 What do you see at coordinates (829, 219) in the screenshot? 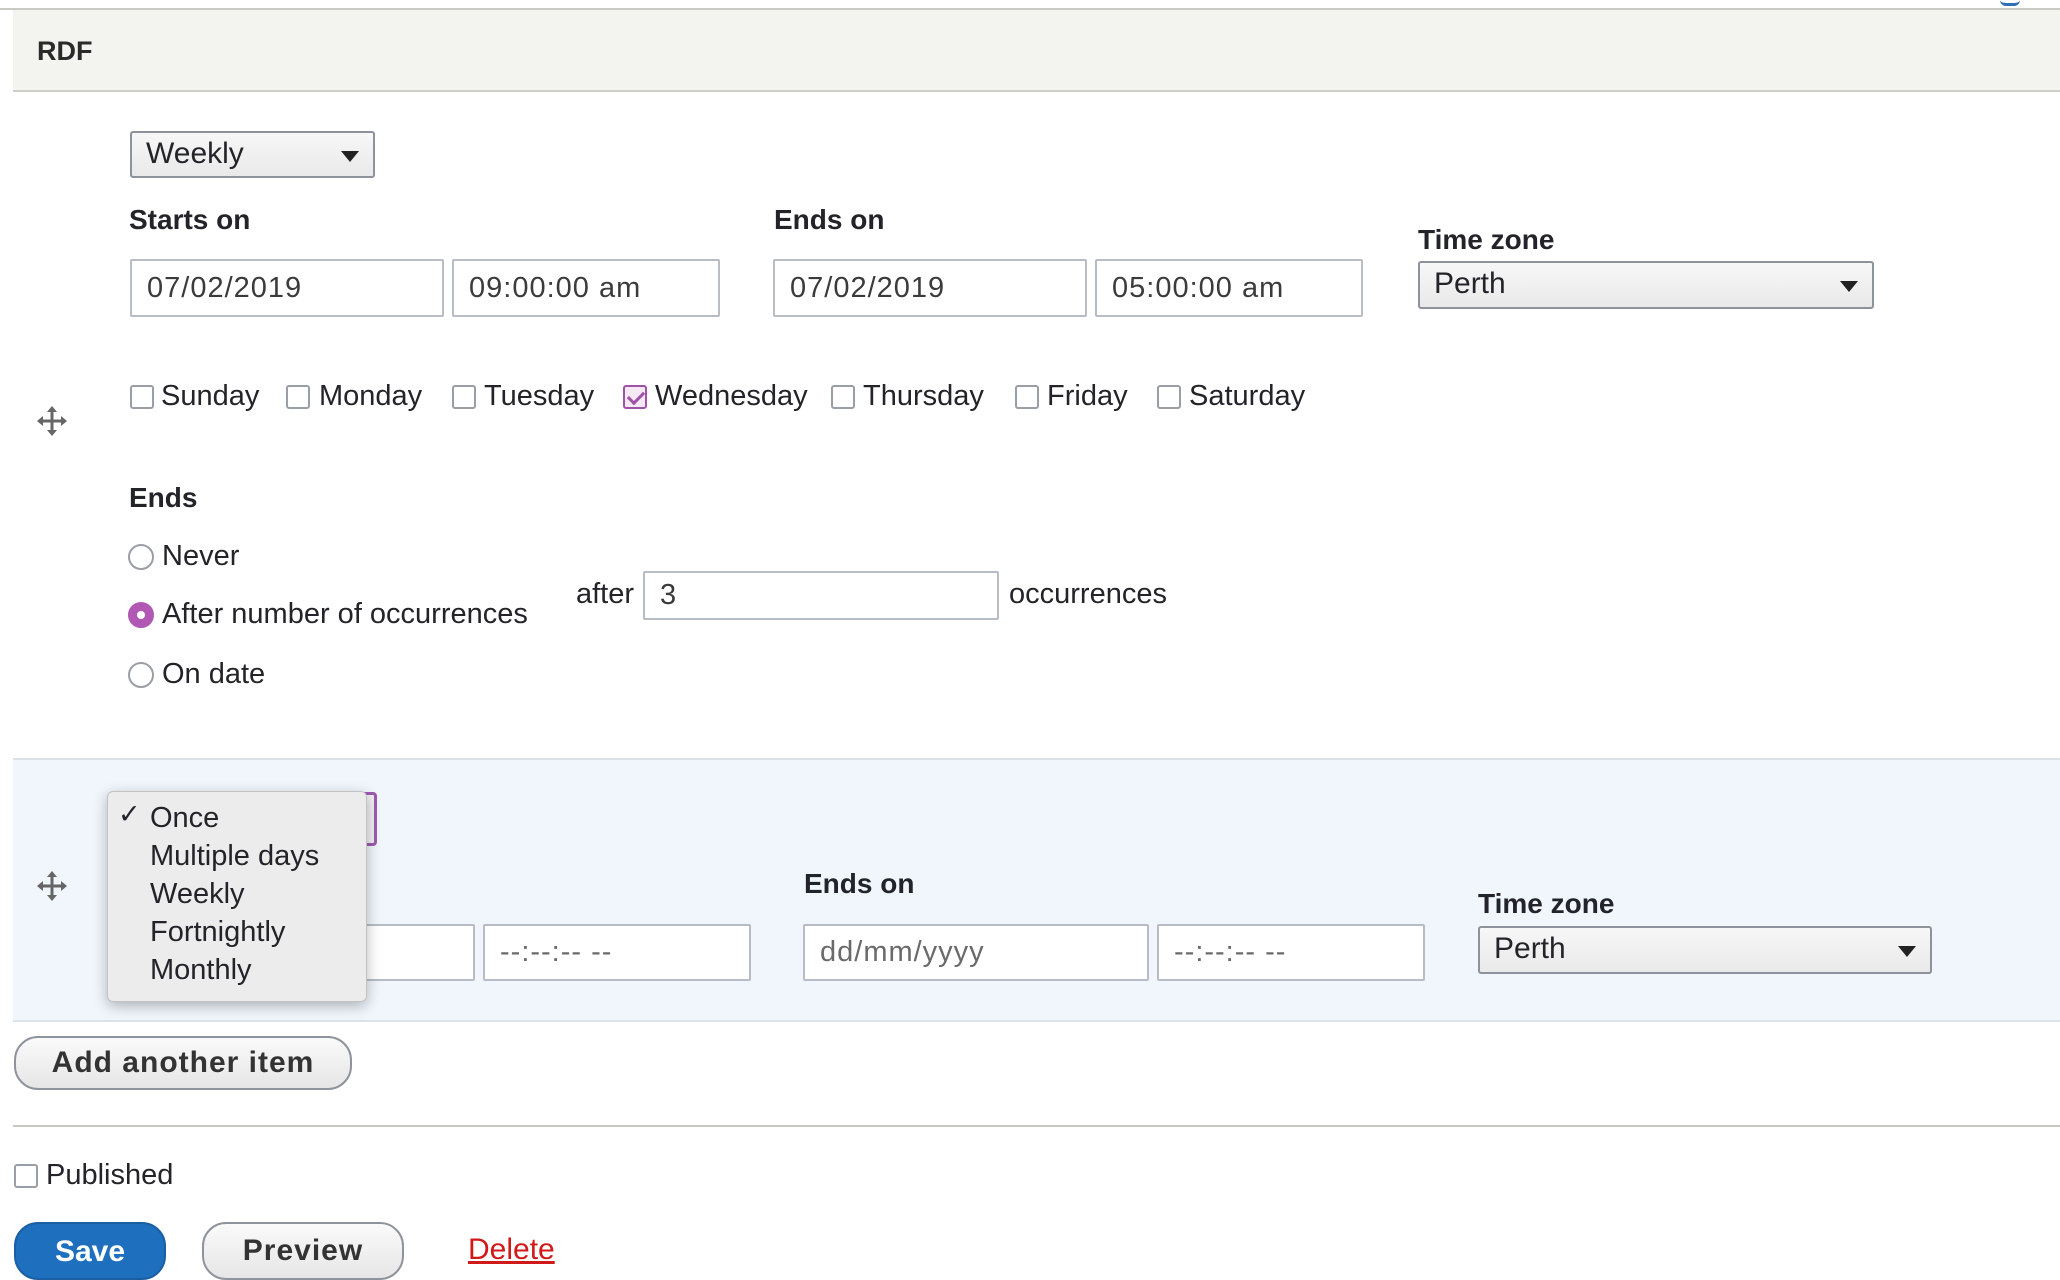
I see `ends-on-label: Ends on` at bounding box center [829, 219].